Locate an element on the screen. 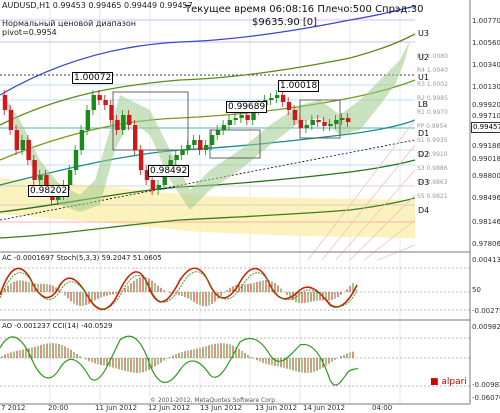  brand-text: alpari is located at coordinates (454, 382).